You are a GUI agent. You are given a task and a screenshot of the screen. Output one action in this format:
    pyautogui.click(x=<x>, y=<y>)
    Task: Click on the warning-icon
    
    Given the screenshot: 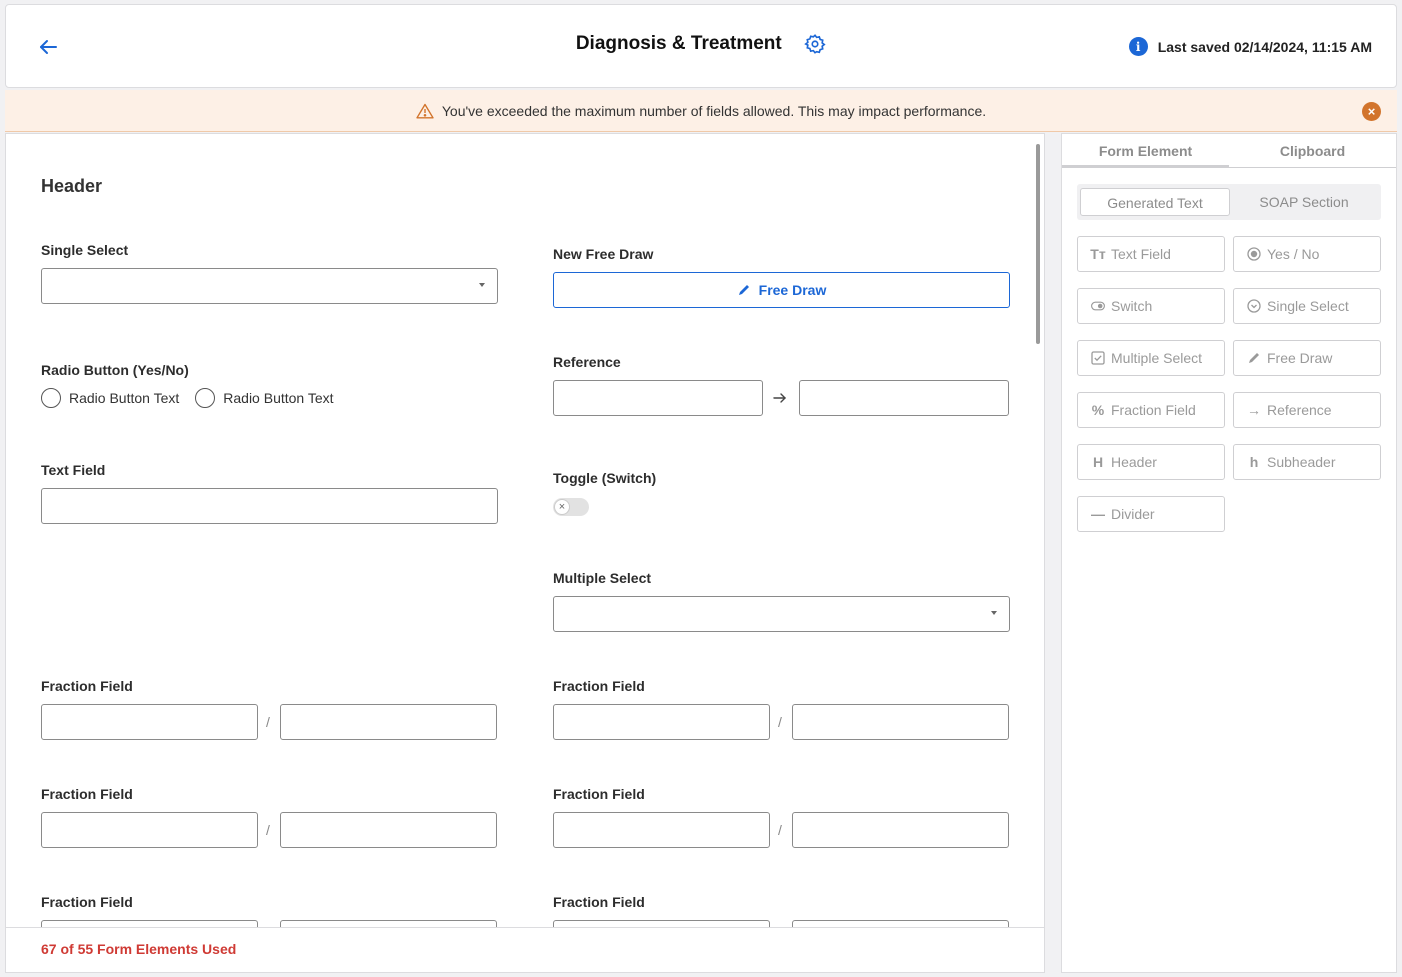 What is the action you would take?
    pyautogui.click(x=425, y=111)
    